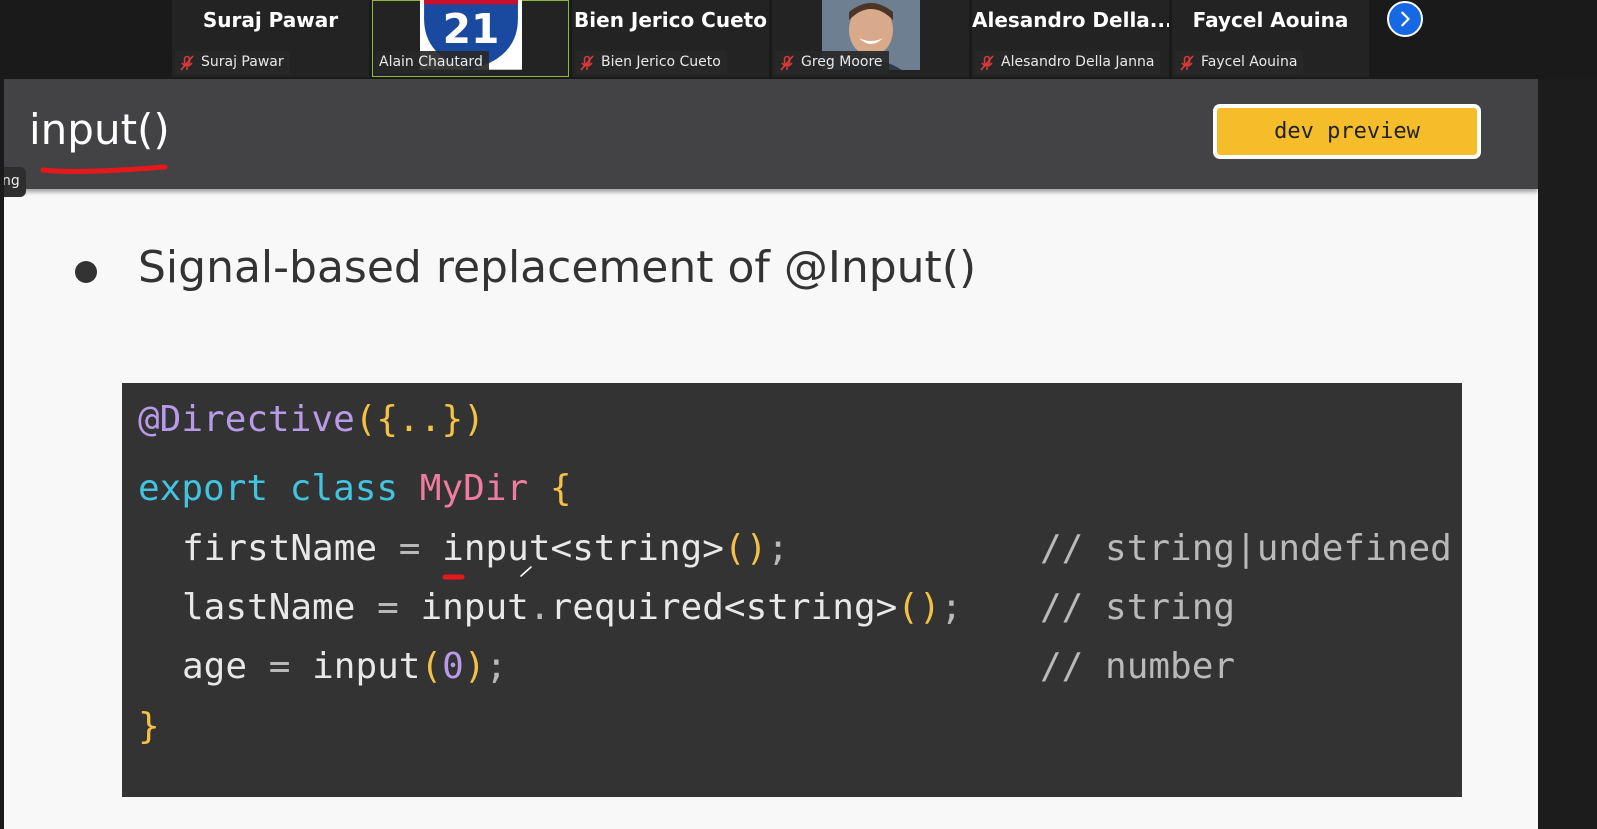 The width and height of the screenshot is (1597, 829). I want to click on badge-text: dev preview, so click(1347, 131).